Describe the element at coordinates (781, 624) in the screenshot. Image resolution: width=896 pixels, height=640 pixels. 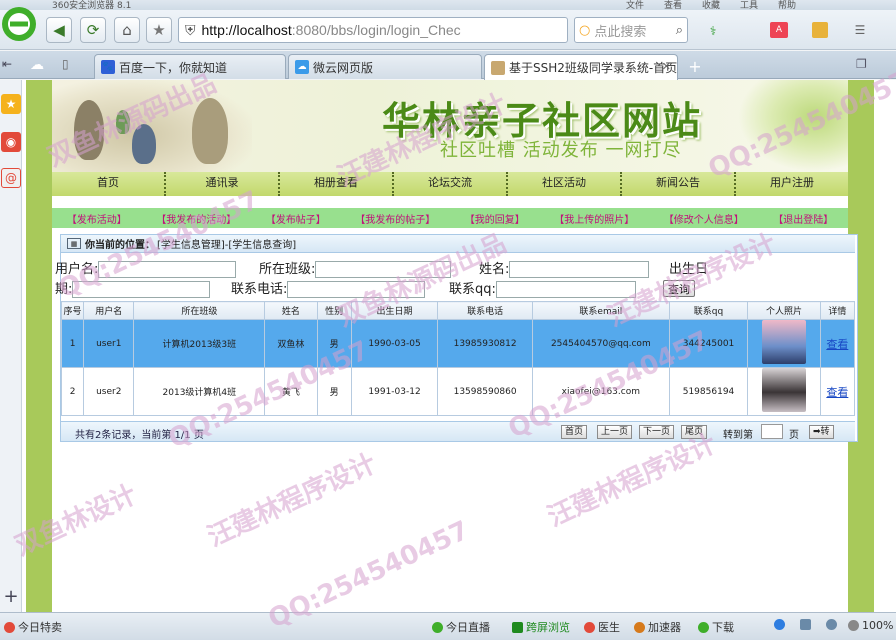
I see `ie-icon` at that location.